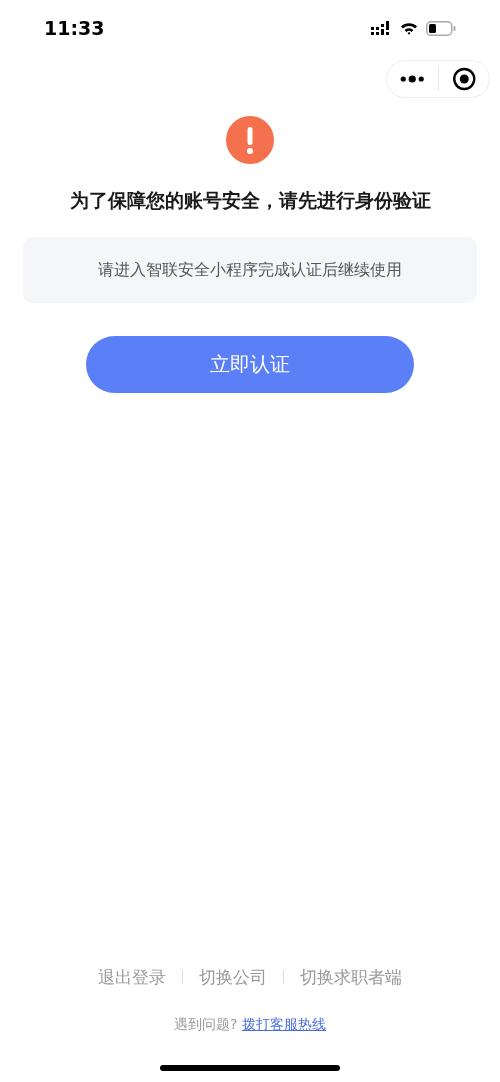 Image resolution: width=500 pixels, height=1082 pixels. Describe the element at coordinates (250, 269) in the screenshot. I see `notice-panel: 请进入智联安全小程序完成认证后继续使用` at that location.